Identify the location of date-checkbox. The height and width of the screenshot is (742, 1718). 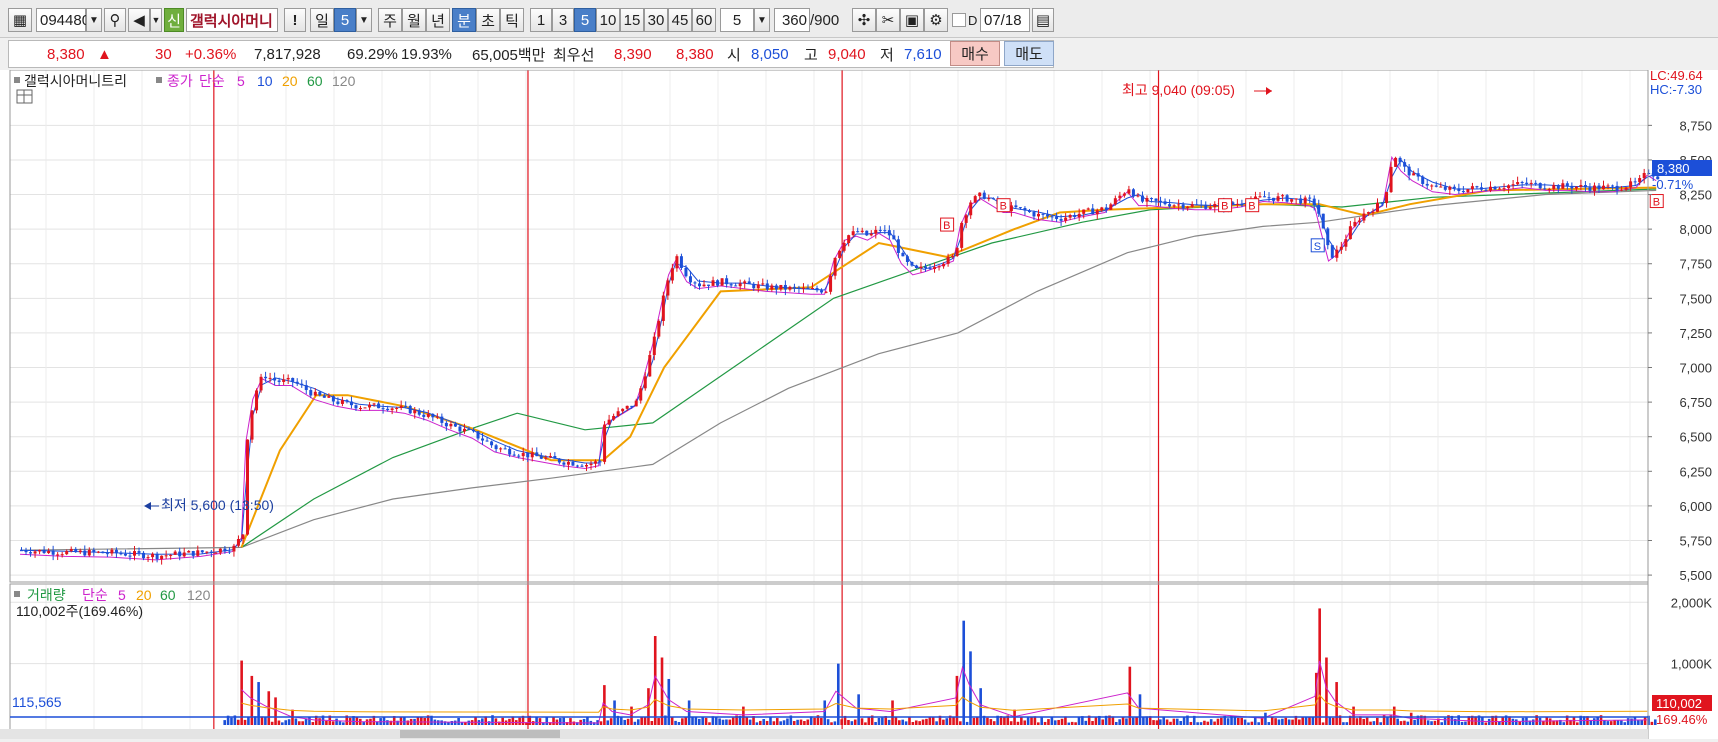
(959, 20).